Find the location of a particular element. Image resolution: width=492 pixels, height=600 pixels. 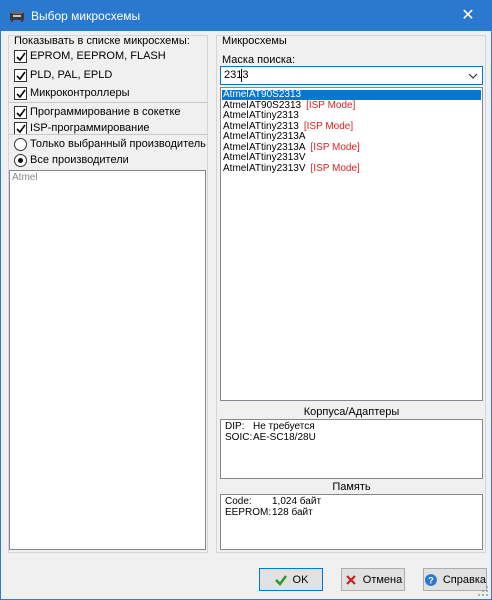

cancel-button: Отмена is located at coordinates (373, 579).